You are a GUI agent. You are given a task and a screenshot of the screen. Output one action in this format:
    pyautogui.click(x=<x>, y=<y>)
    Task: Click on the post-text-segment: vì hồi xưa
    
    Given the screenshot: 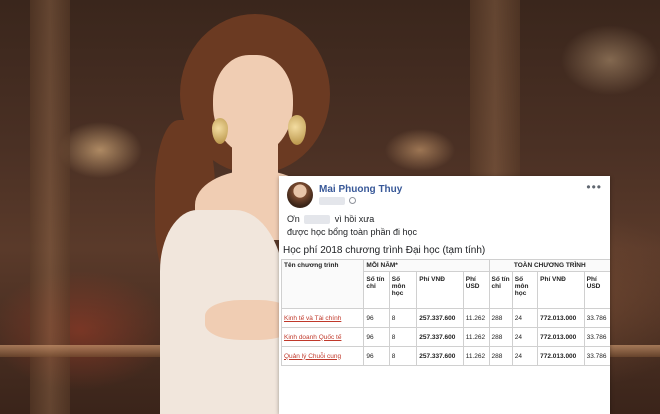 What is the action you would take?
    pyautogui.click(x=354, y=219)
    